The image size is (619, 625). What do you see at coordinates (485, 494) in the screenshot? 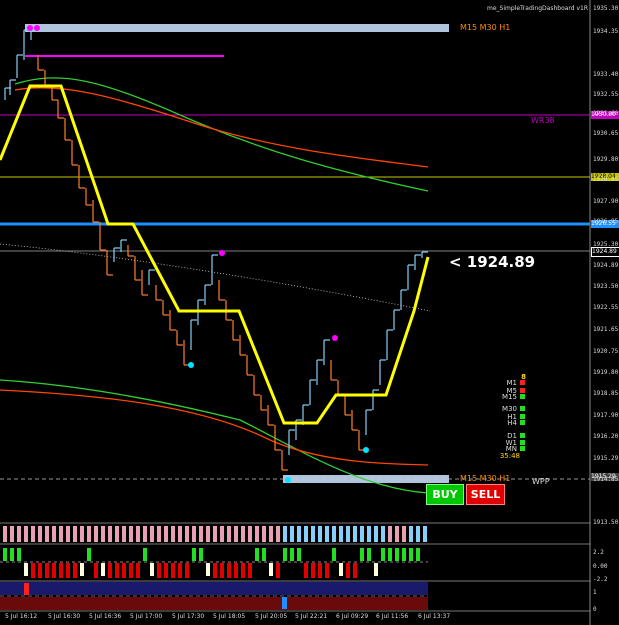
I see `sell-button: SELL` at bounding box center [485, 494].